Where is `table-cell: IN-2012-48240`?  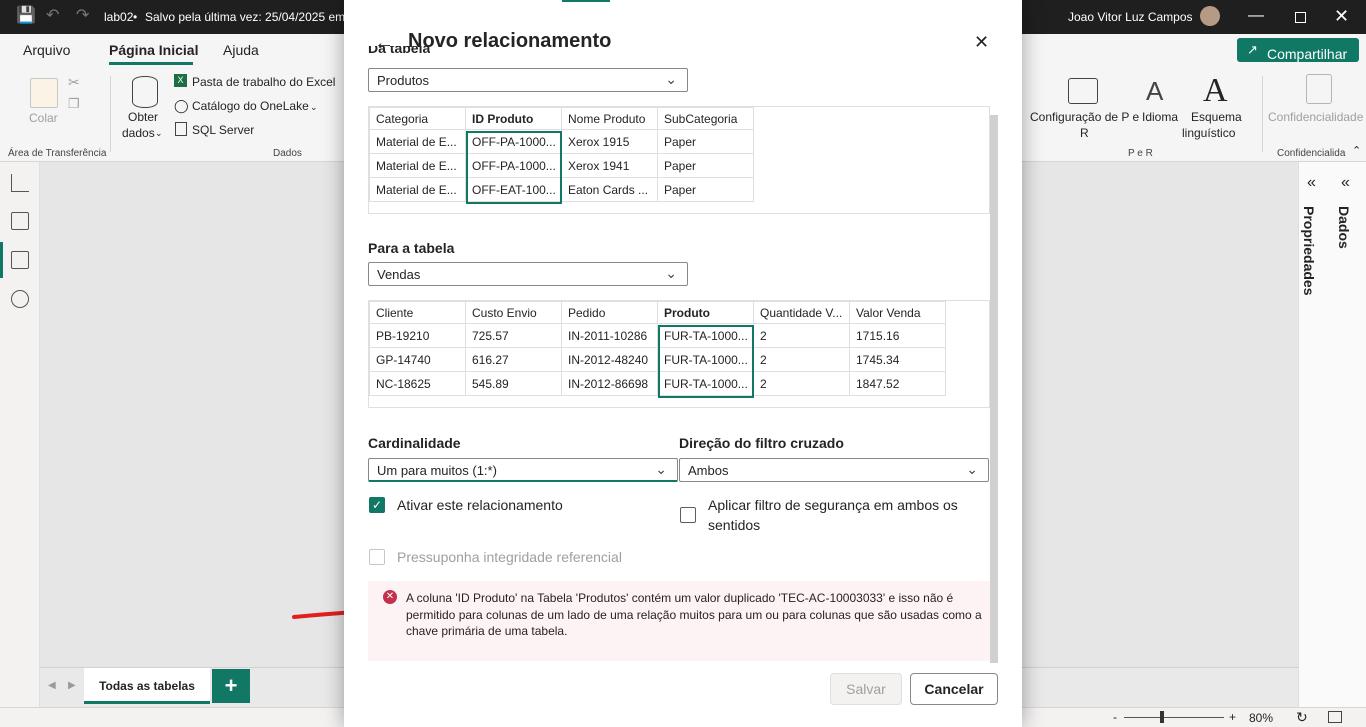 table-cell: IN-2012-48240 is located at coordinates (609, 359).